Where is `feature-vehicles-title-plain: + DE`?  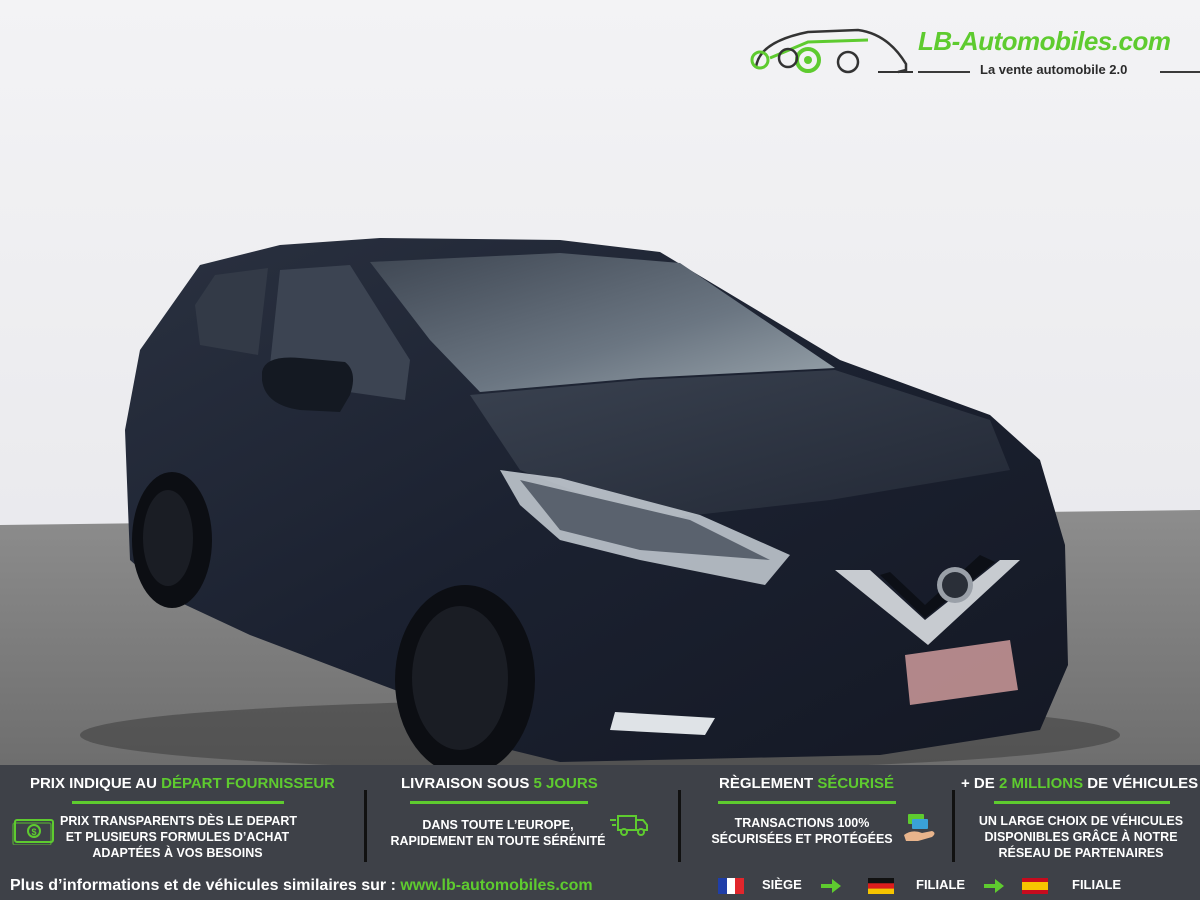 feature-vehicles-title-plain: + DE is located at coordinates (980, 783).